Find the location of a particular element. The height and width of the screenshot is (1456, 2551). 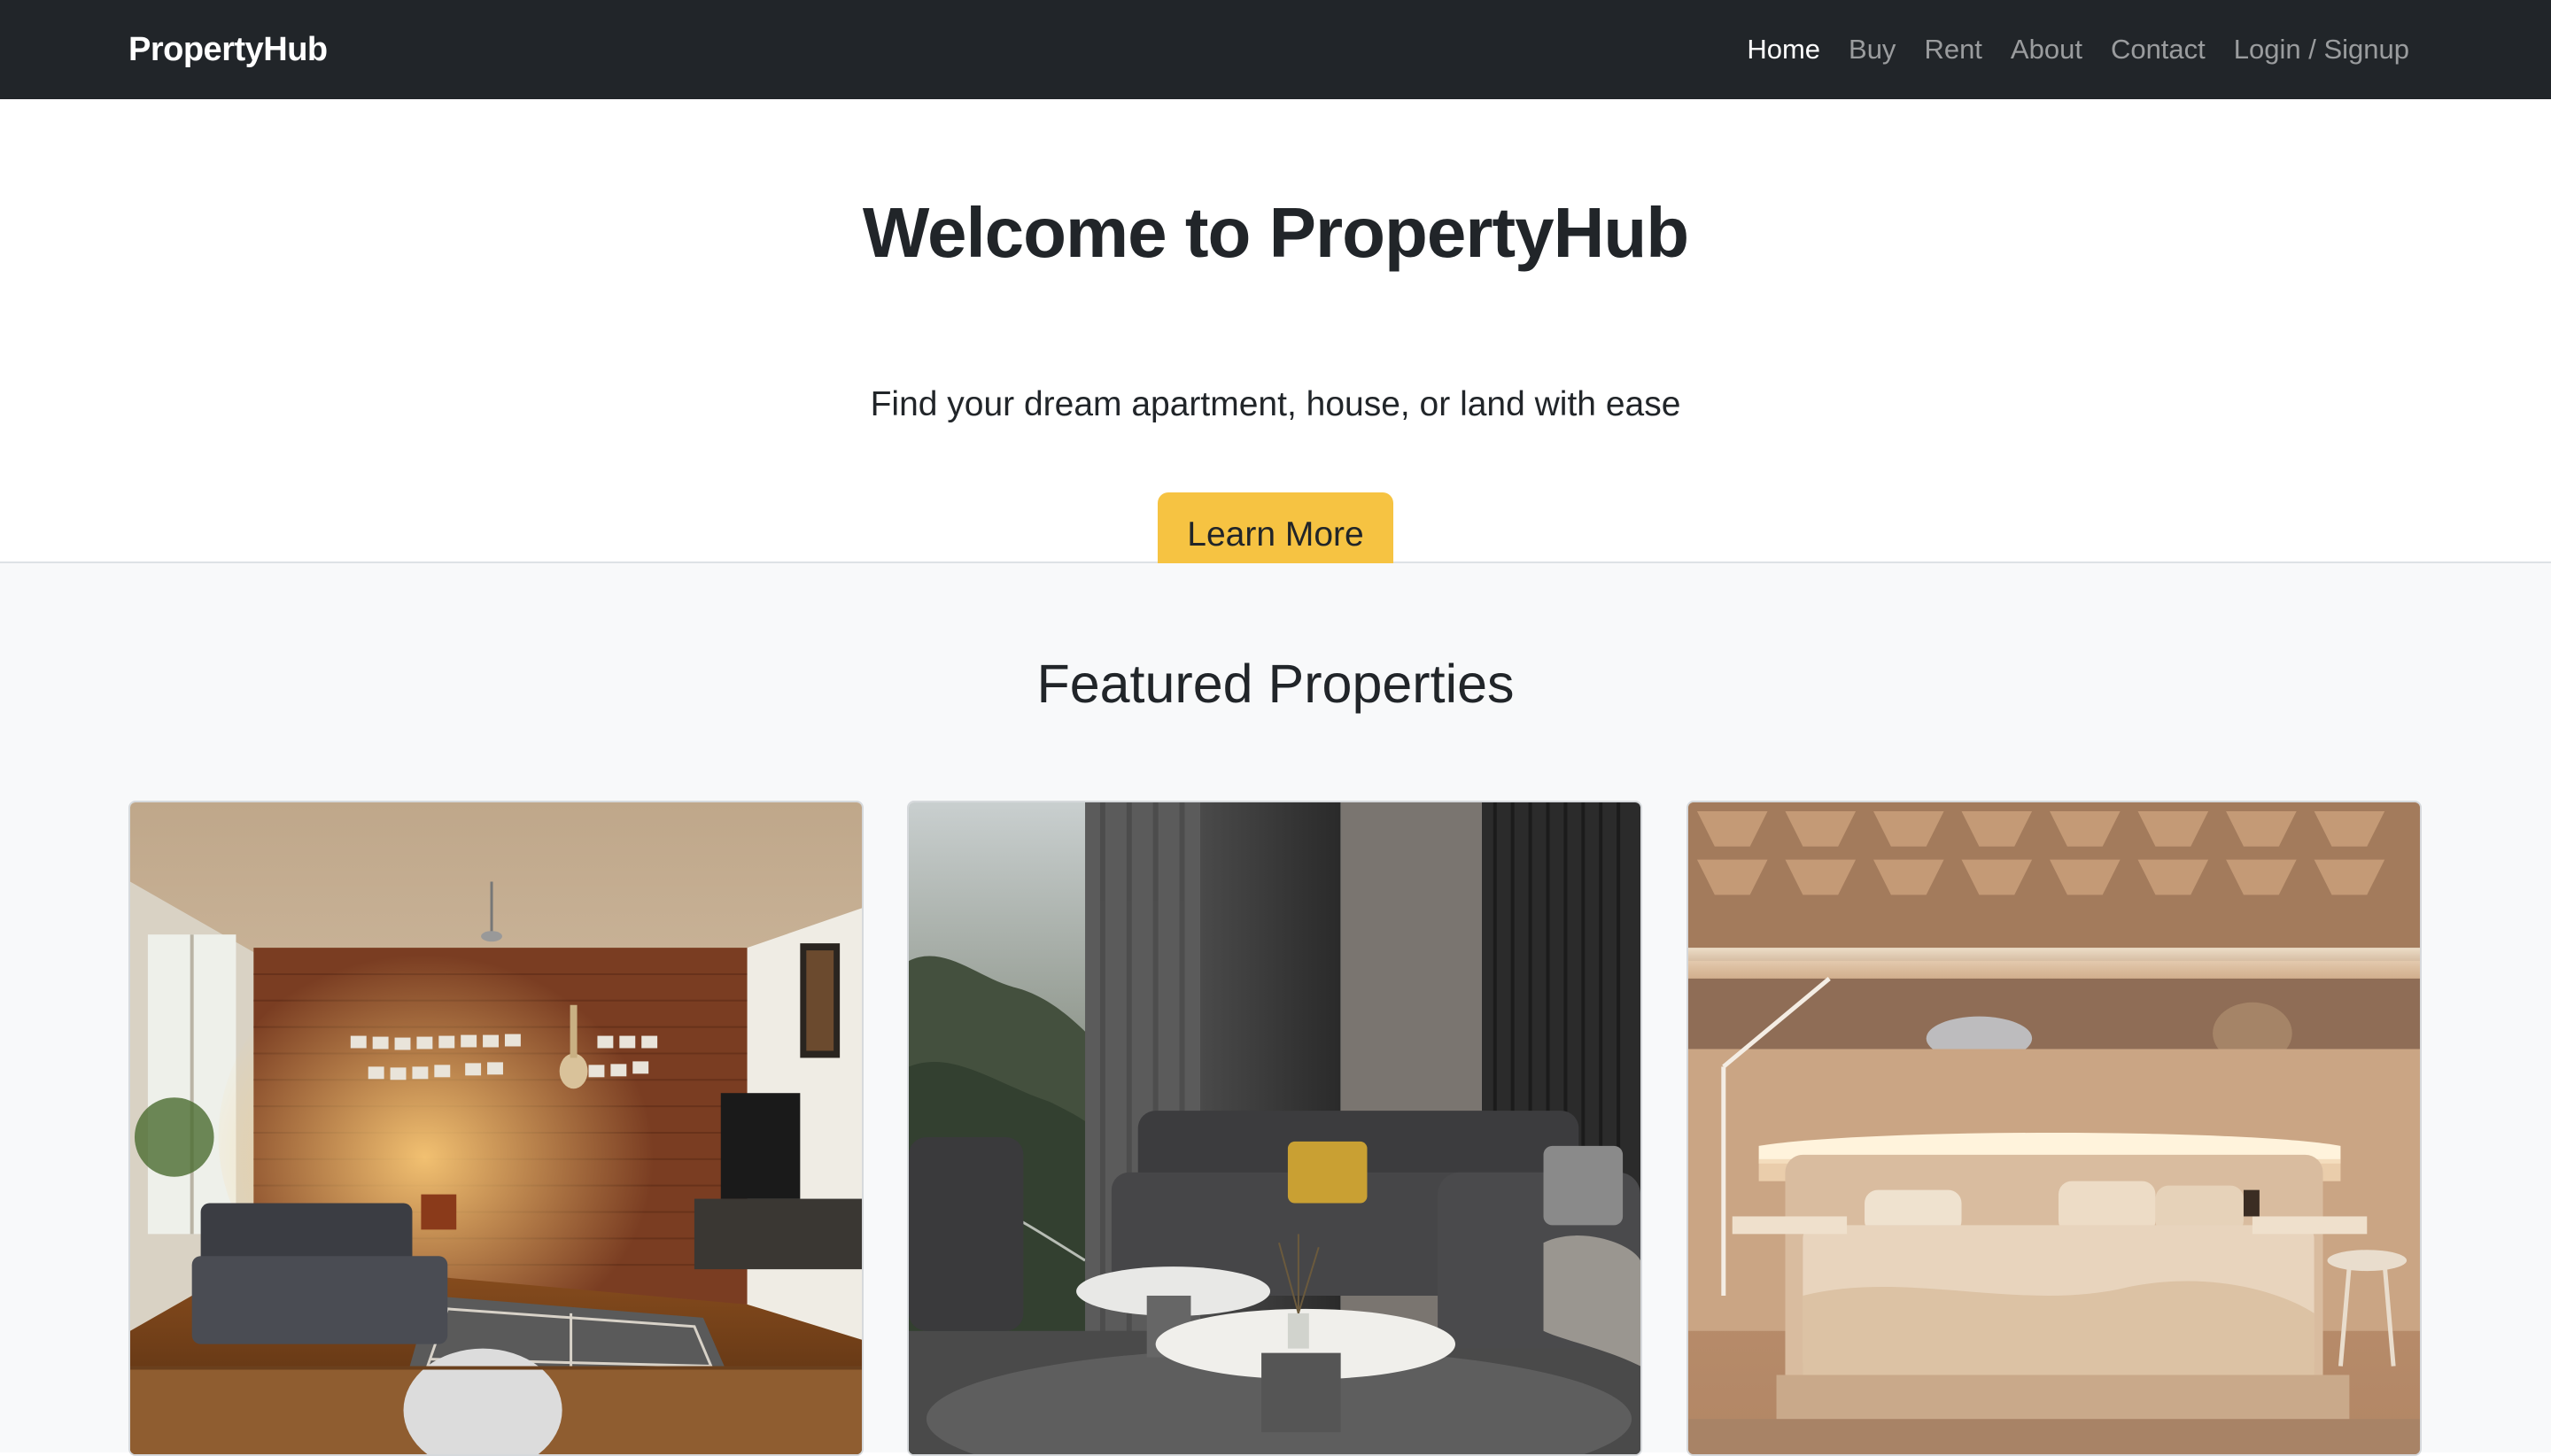

living-room-photo-icon is located at coordinates (496, 1128).